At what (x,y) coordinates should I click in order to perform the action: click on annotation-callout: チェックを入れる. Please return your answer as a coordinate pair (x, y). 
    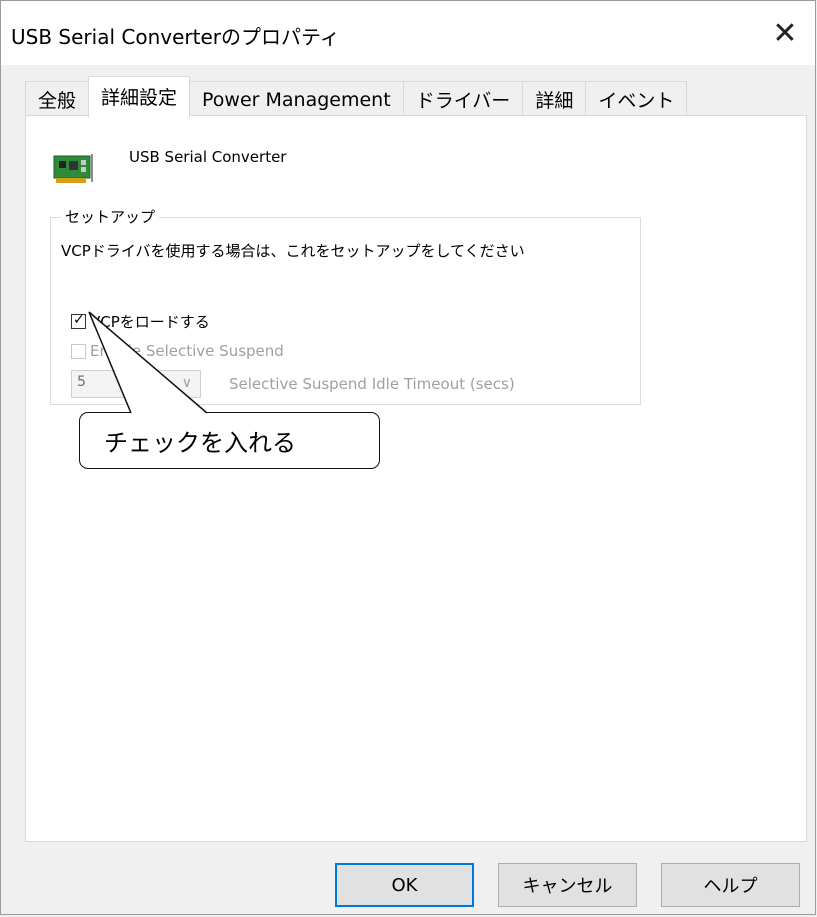
    Looking at the image, I should click on (229, 440).